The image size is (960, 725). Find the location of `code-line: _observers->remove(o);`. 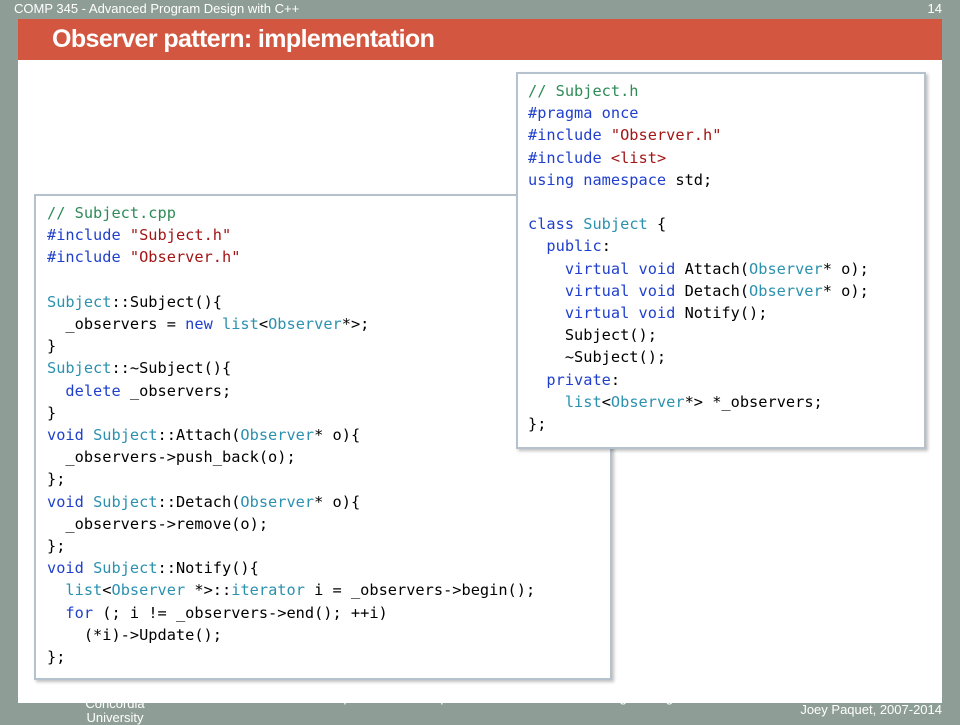

code-line: _observers->remove(o); is located at coordinates (158, 523).